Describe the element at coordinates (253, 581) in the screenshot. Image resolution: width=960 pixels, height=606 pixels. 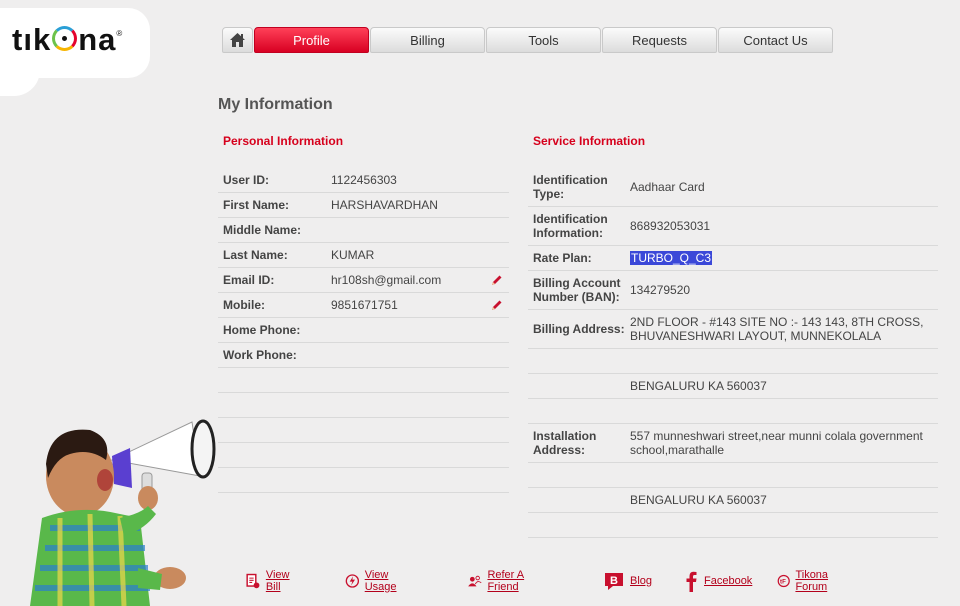
I see `bill-icon` at that location.